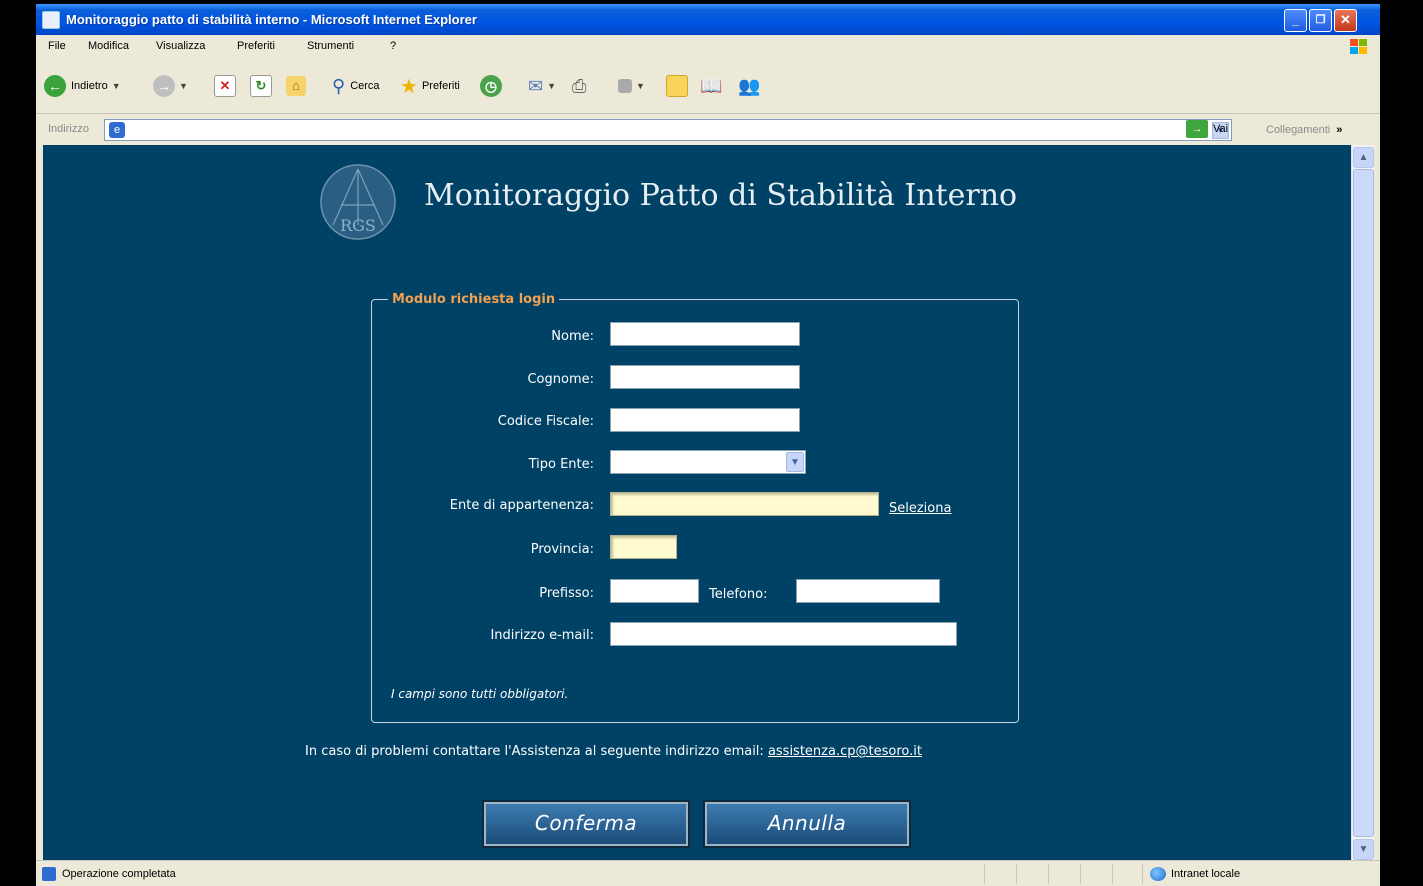  I want to click on maximize-button: ❐, so click(1320, 20).